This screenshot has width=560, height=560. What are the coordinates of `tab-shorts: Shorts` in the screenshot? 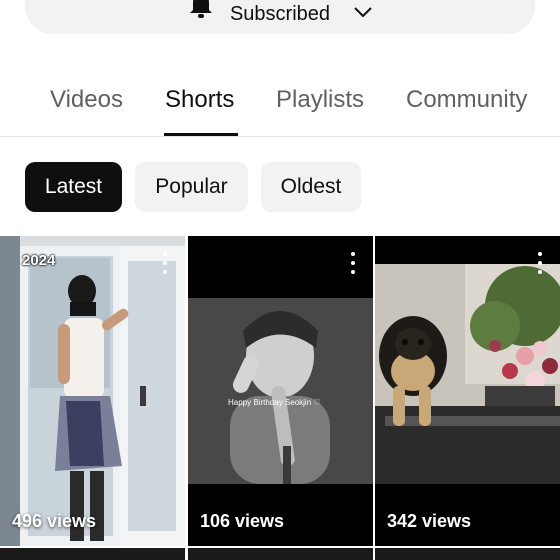 It's located at (199, 100).